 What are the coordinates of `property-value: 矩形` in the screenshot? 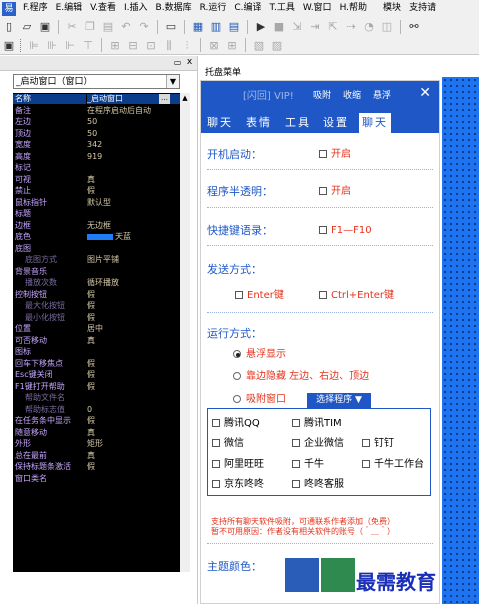 It's located at (133, 444).